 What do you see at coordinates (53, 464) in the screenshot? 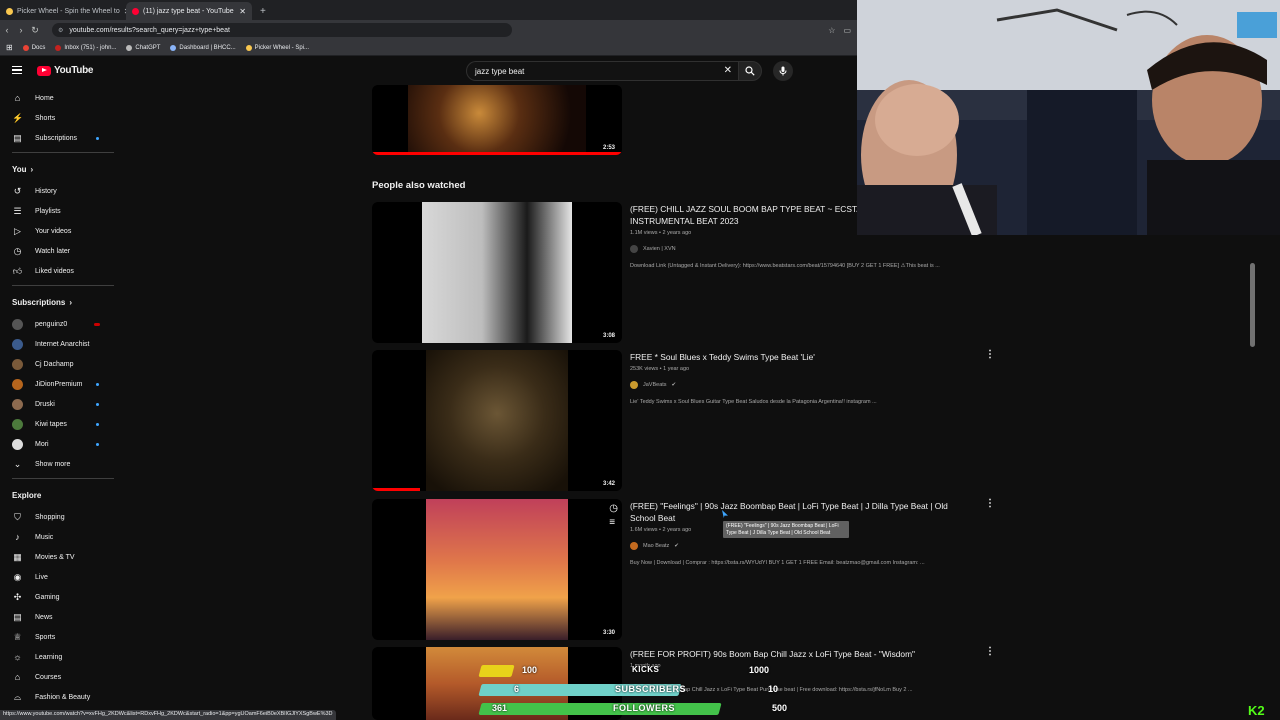
I see `sidebar-label: Show more` at bounding box center [53, 464].